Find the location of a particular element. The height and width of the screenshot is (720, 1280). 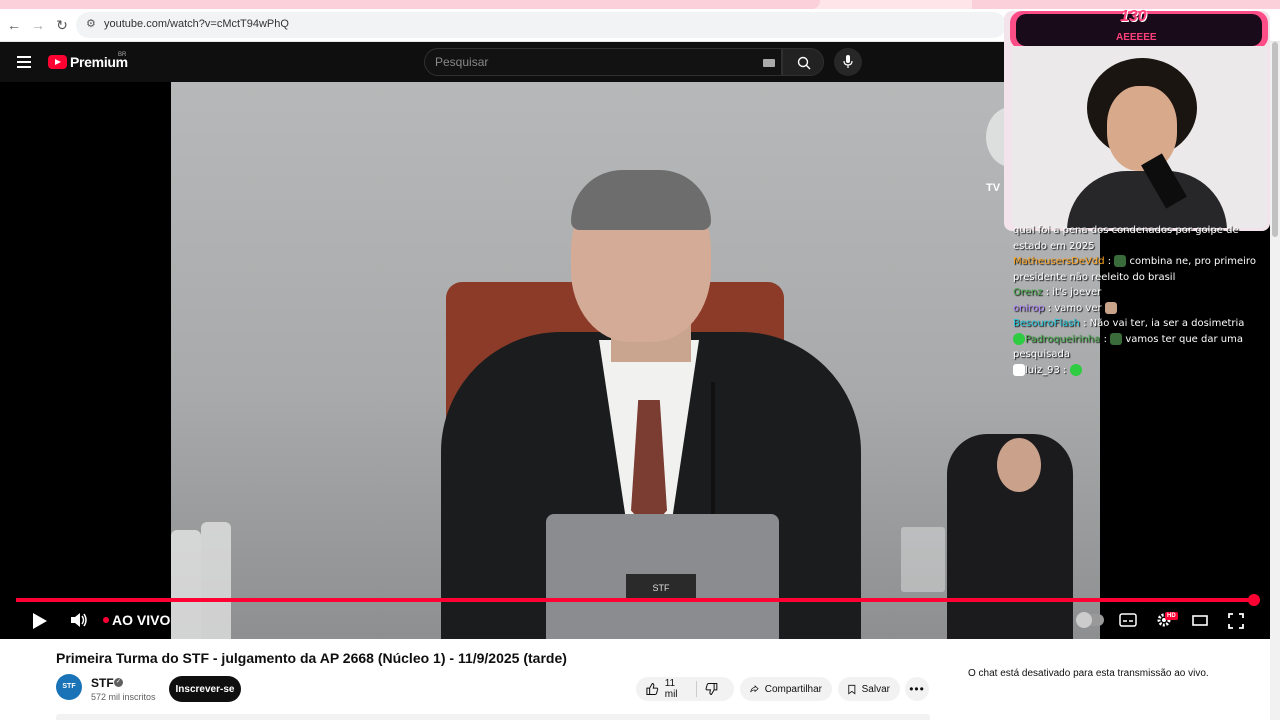

channel-avatar: STF is located at coordinates (69, 687).